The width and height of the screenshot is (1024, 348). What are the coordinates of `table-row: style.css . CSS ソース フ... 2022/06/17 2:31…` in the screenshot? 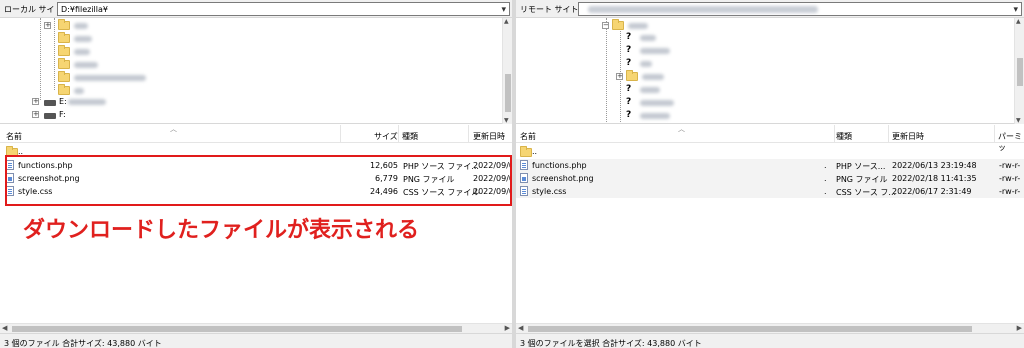 It's located at (770, 191).